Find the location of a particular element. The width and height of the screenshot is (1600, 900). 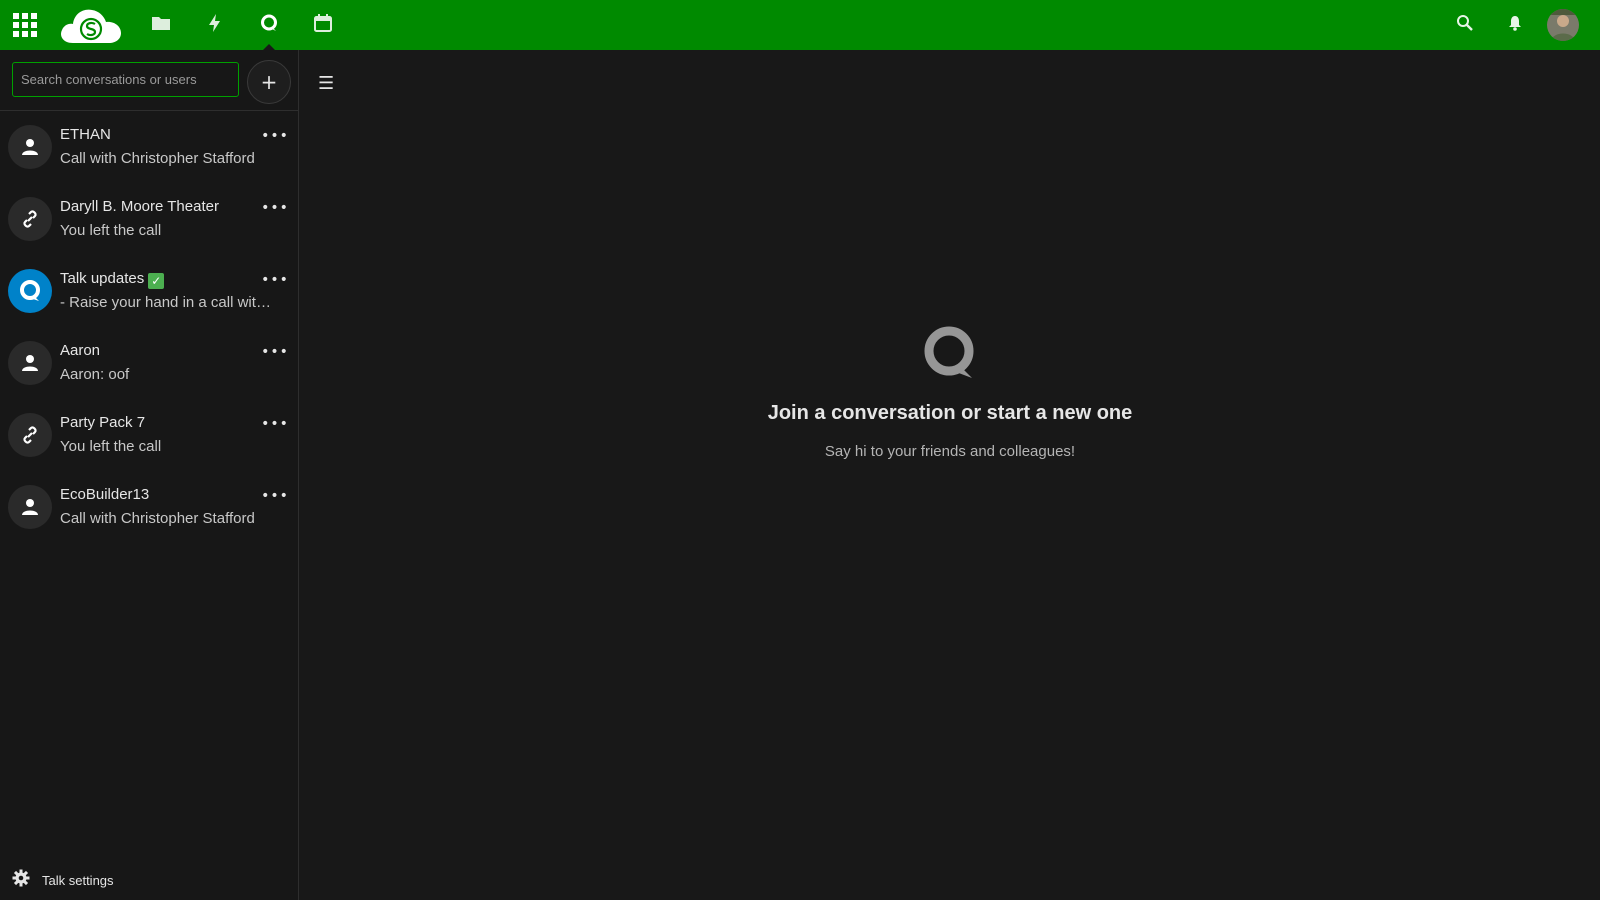

nav-files is located at coordinates (161, 25).